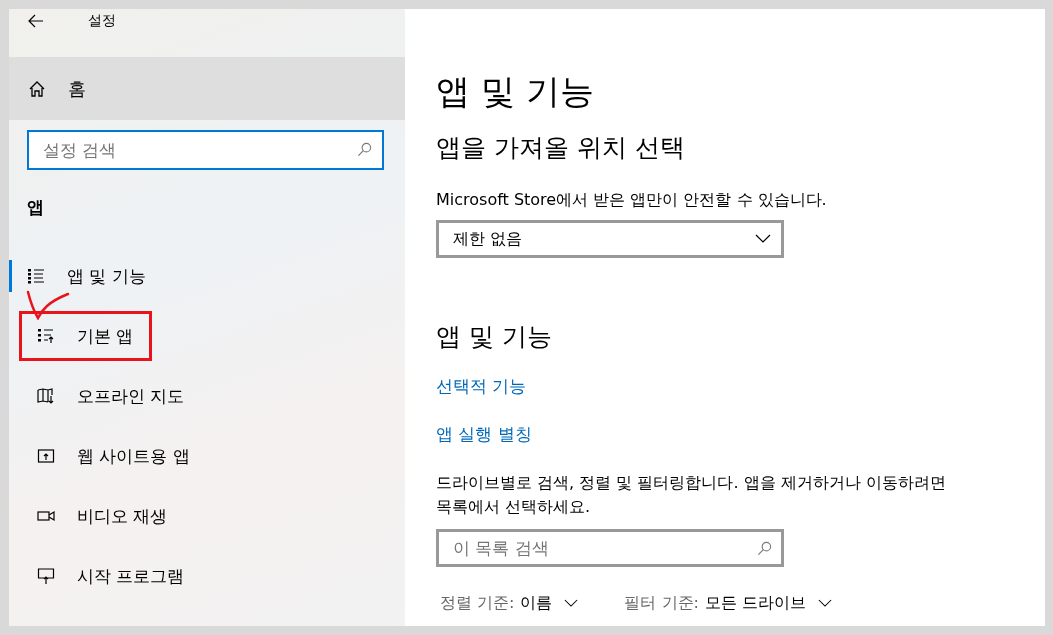  What do you see at coordinates (87, 276) in the screenshot?
I see `nav-item: 앱 및 기능` at bounding box center [87, 276].